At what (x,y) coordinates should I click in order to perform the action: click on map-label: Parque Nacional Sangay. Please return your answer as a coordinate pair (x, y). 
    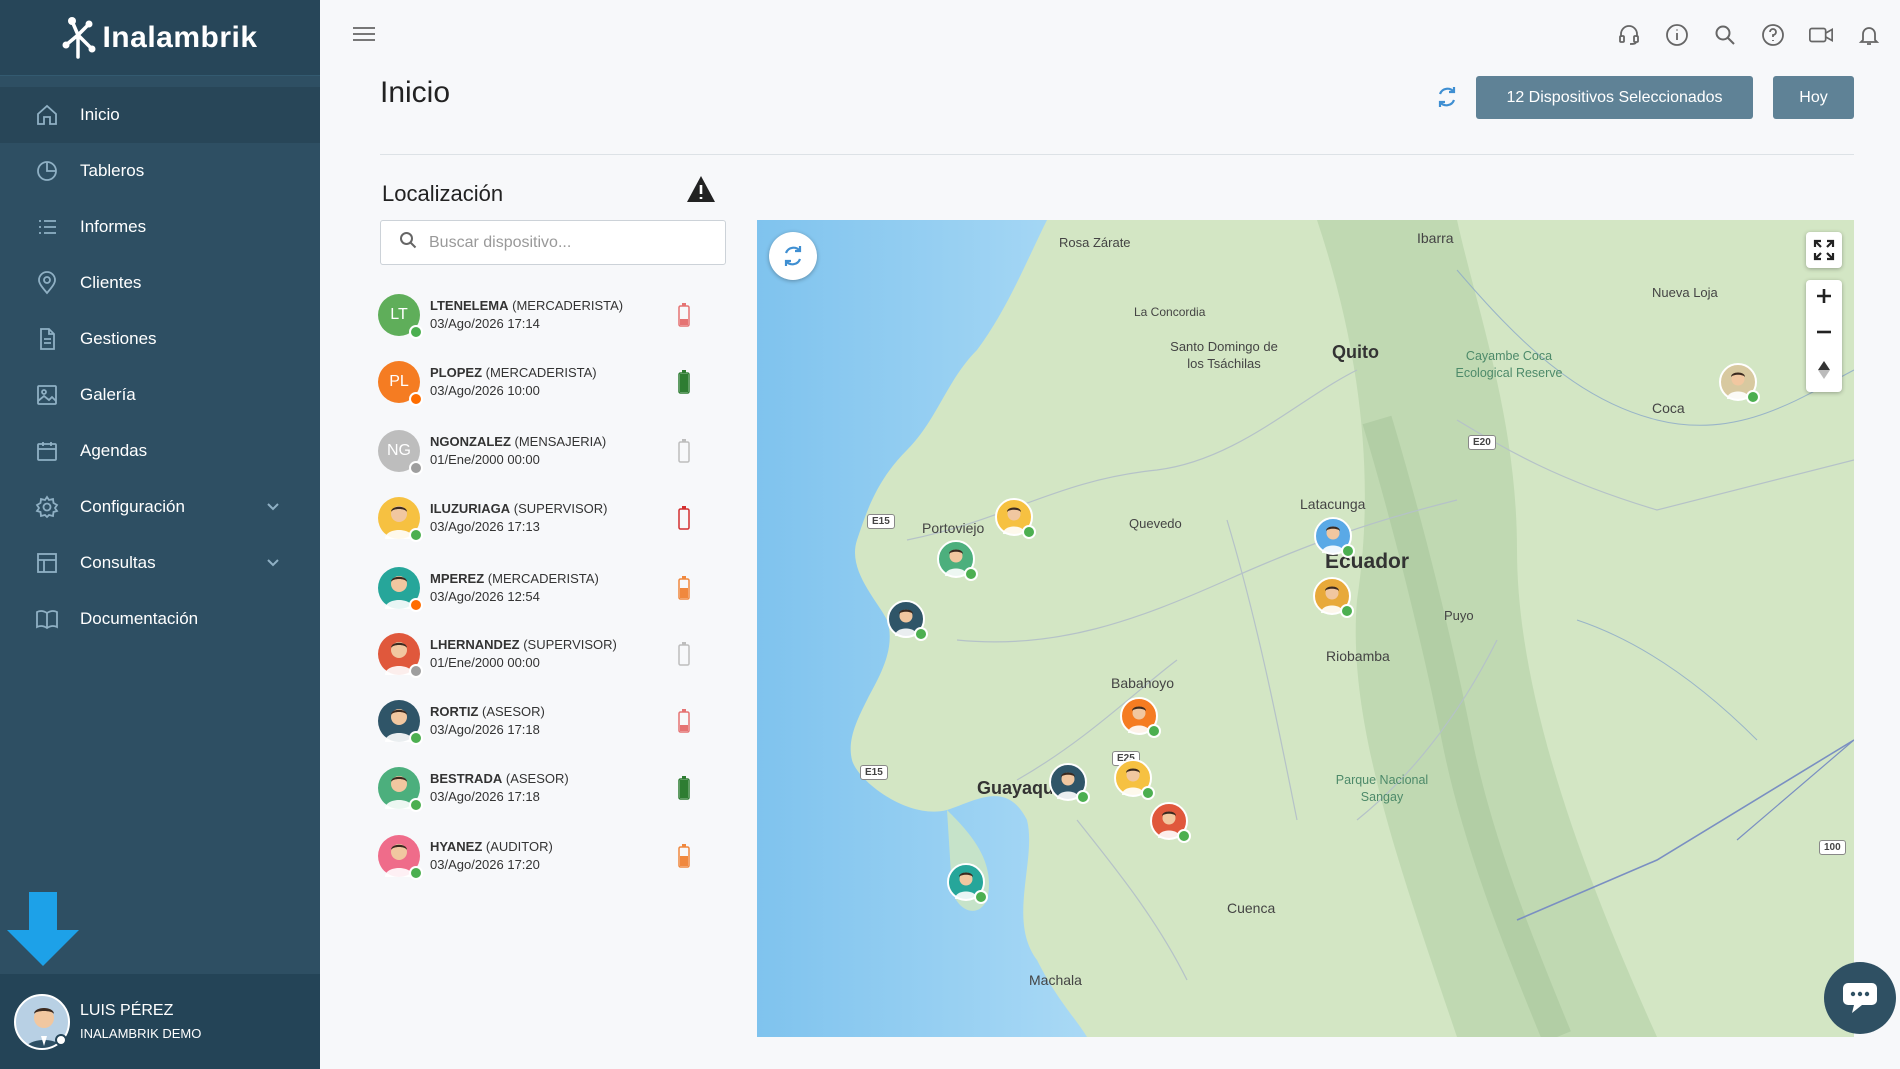
    Looking at the image, I should click on (1382, 788).